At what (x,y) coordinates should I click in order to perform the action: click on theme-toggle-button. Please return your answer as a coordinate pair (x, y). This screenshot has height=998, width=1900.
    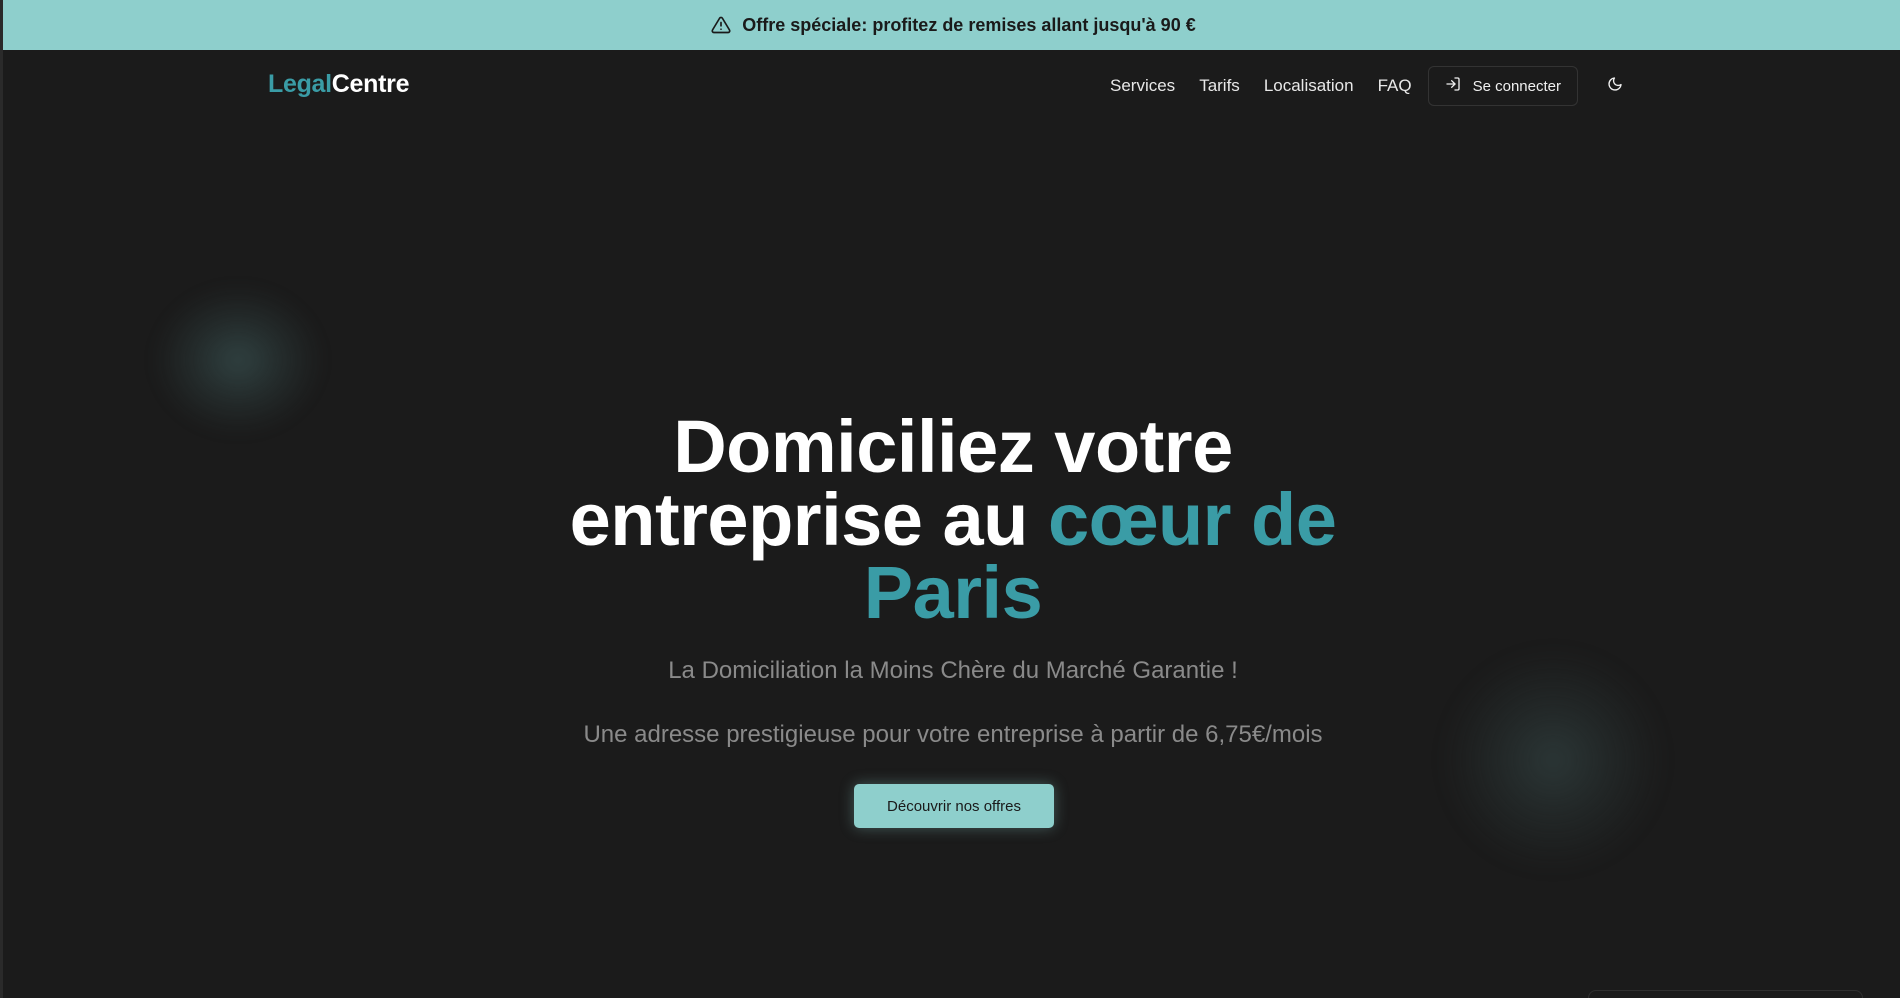
    Looking at the image, I should click on (1615, 86).